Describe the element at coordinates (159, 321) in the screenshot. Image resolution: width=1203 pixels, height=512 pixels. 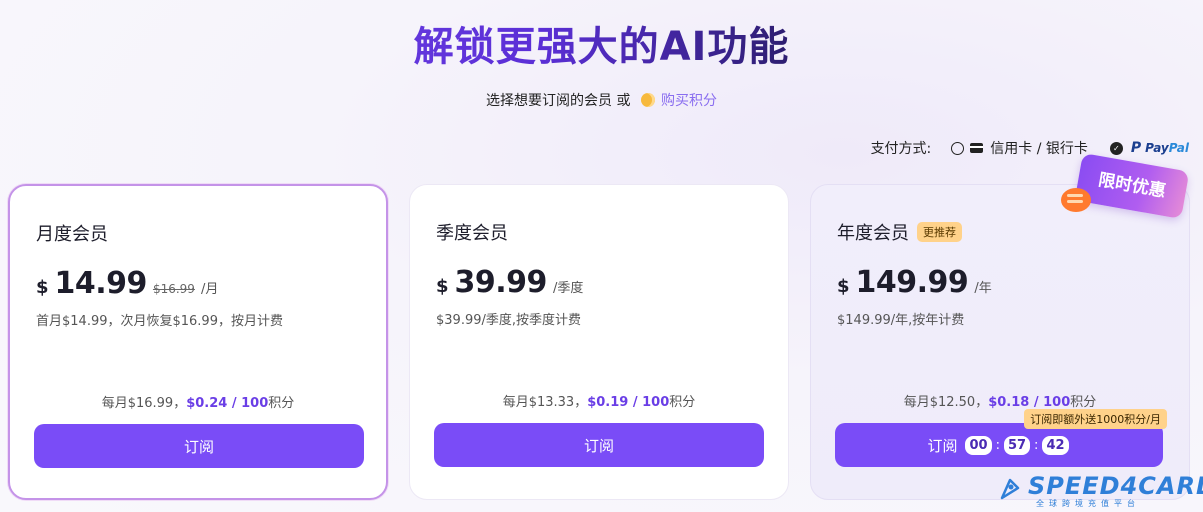
I see `plan-description: 首月$14.99，次月恢复$16.99，按月计费` at that location.